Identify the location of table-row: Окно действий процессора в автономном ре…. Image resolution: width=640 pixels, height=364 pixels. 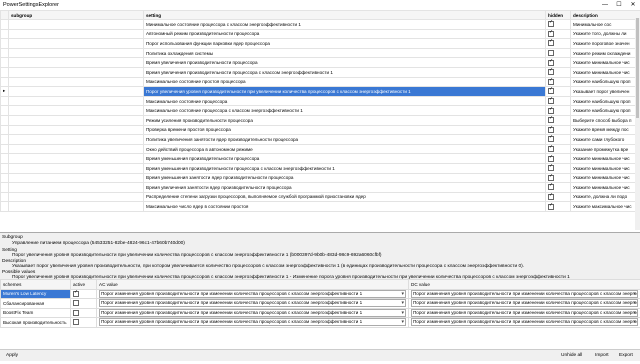
(320, 149).